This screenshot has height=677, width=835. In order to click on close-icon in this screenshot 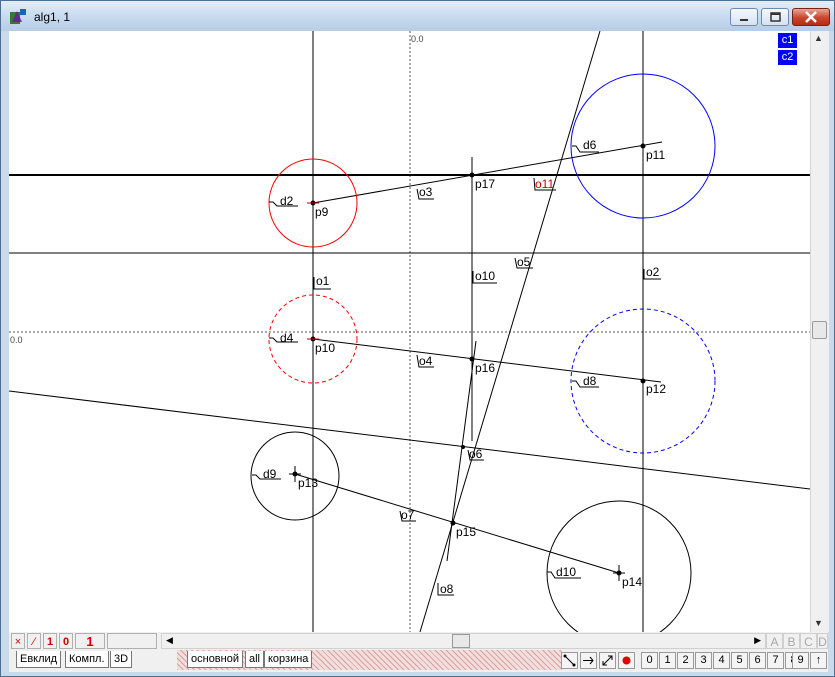, I will do `click(811, 17)`.